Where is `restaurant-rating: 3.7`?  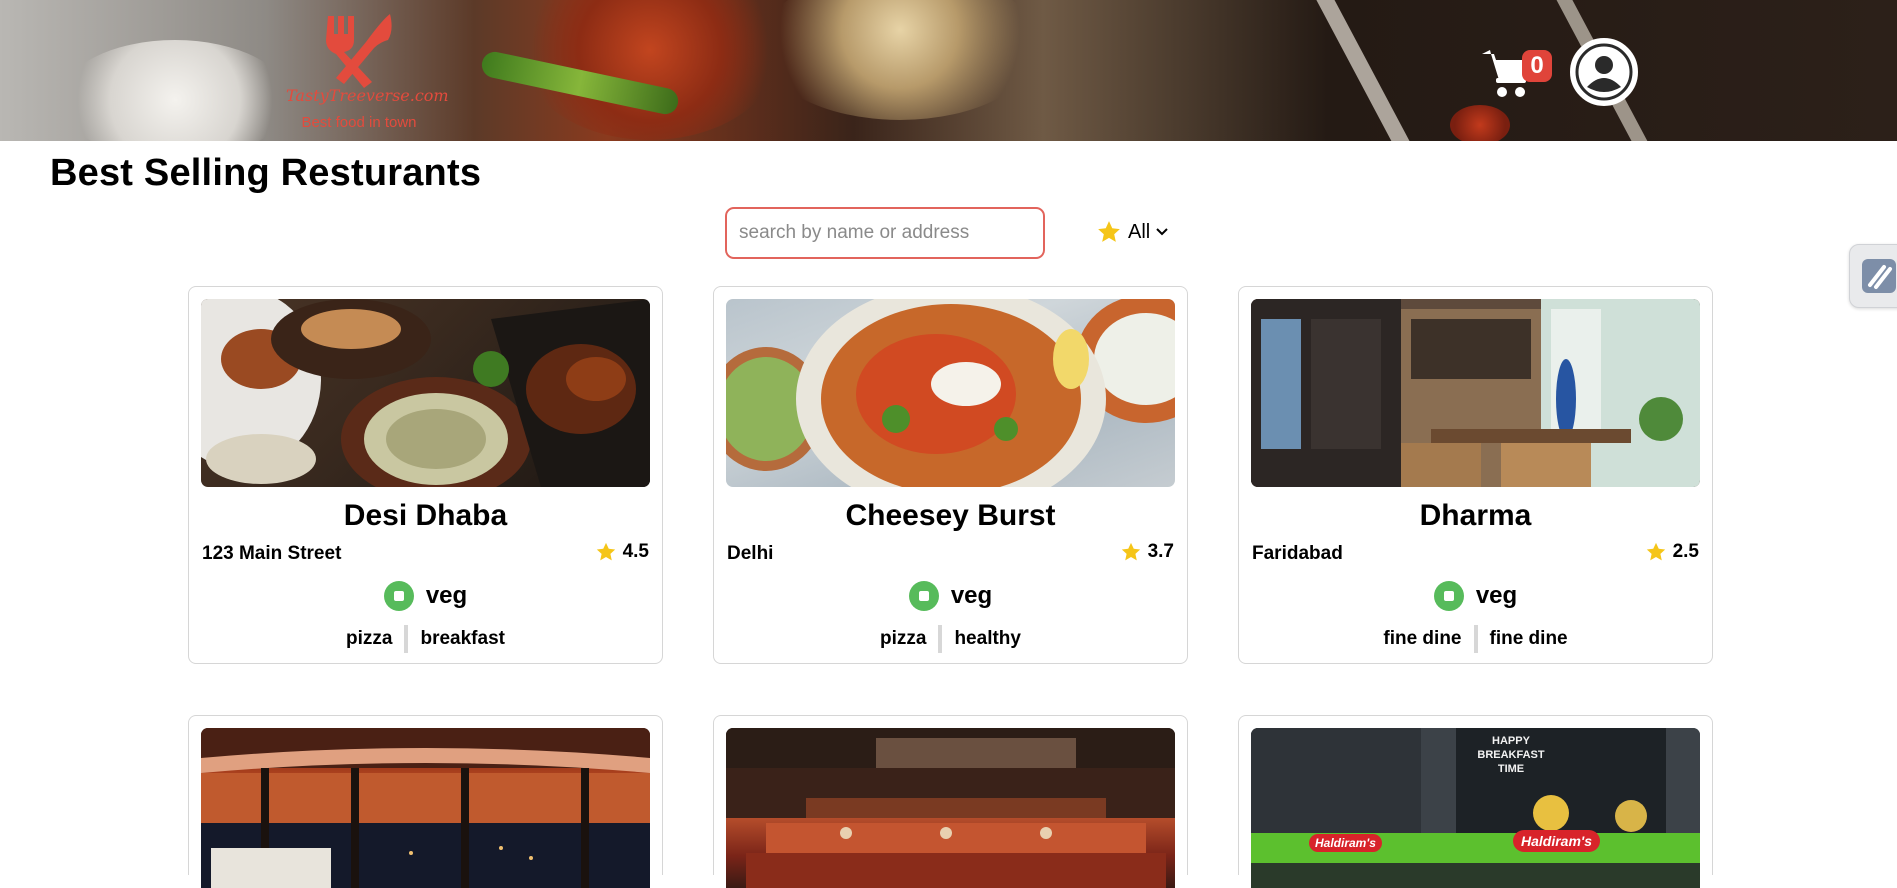
restaurant-rating: 3.7 is located at coordinates (1147, 552).